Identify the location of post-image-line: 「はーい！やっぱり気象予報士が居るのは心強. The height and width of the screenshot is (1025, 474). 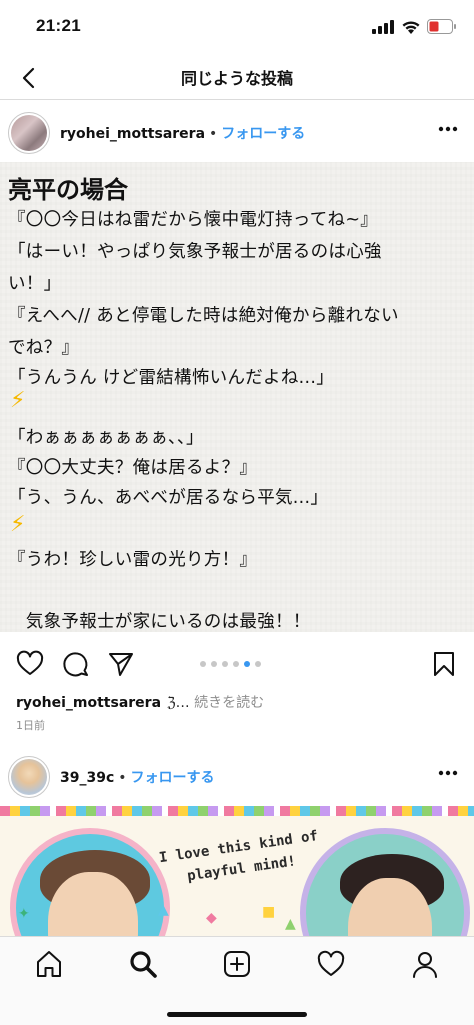
(195, 252).